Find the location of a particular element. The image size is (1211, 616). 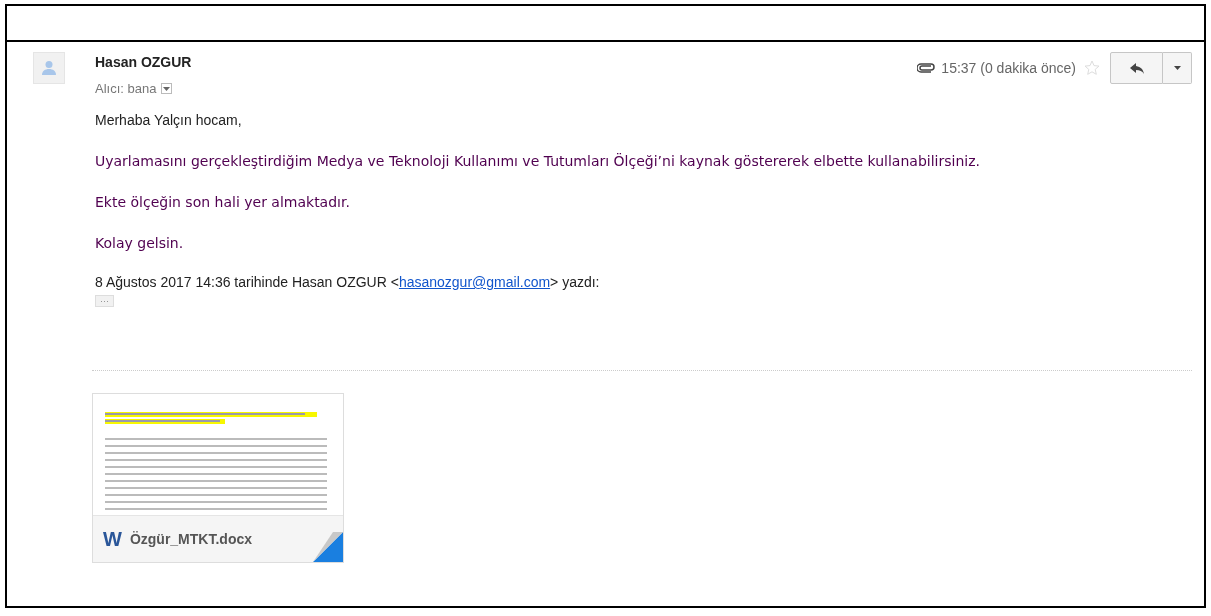

reply-arrow-icon is located at coordinates (1136, 68).